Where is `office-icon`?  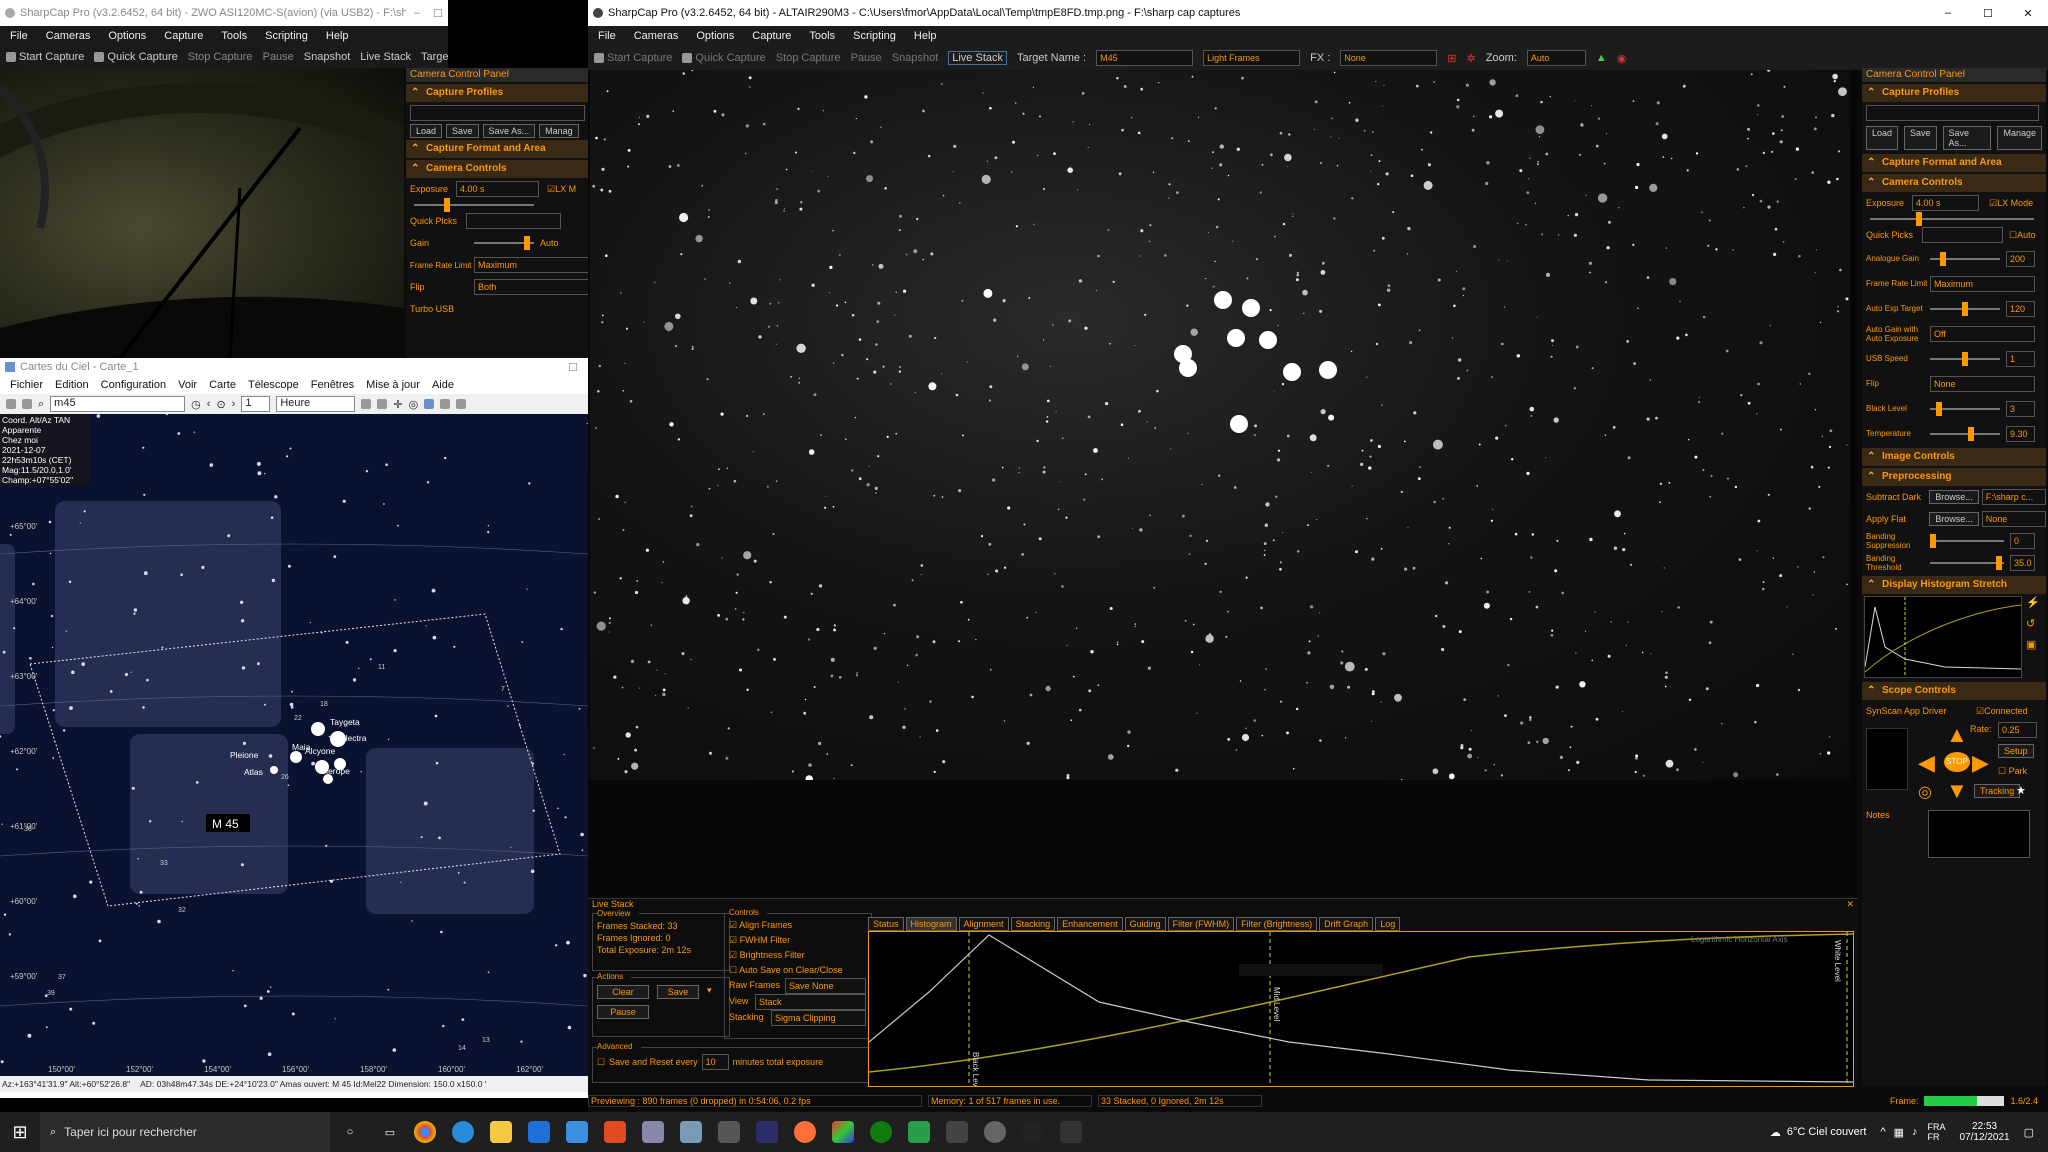 office-icon is located at coordinates (615, 1132).